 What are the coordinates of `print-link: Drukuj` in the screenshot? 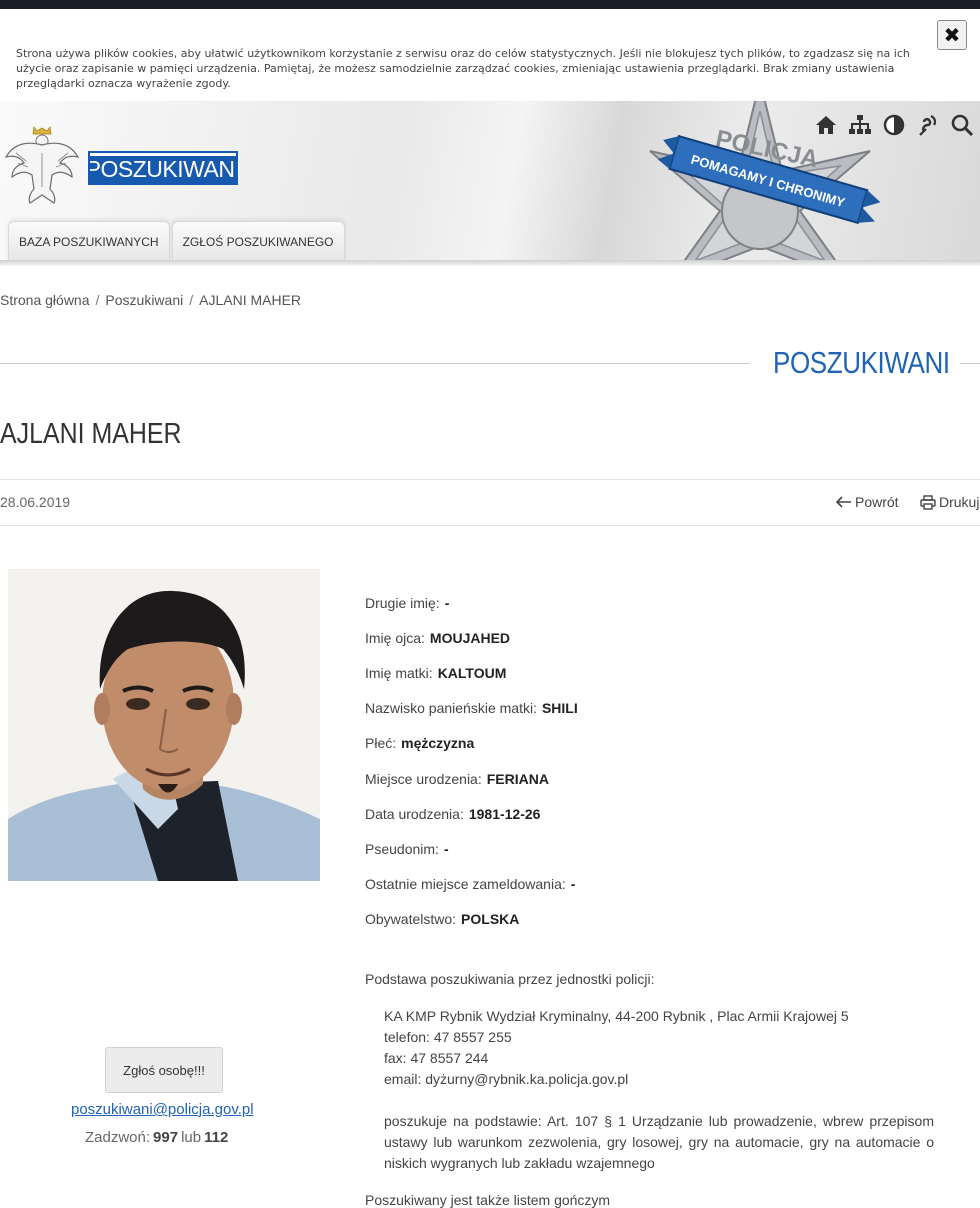 It's located at (949, 502).